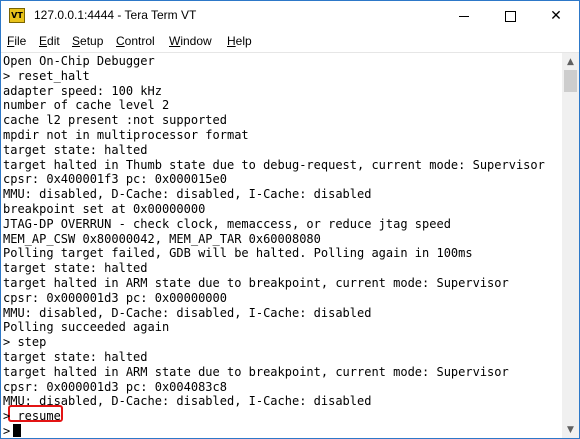 The height and width of the screenshot is (439, 580). I want to click on terminal-line: > resume, so click(32, 416).